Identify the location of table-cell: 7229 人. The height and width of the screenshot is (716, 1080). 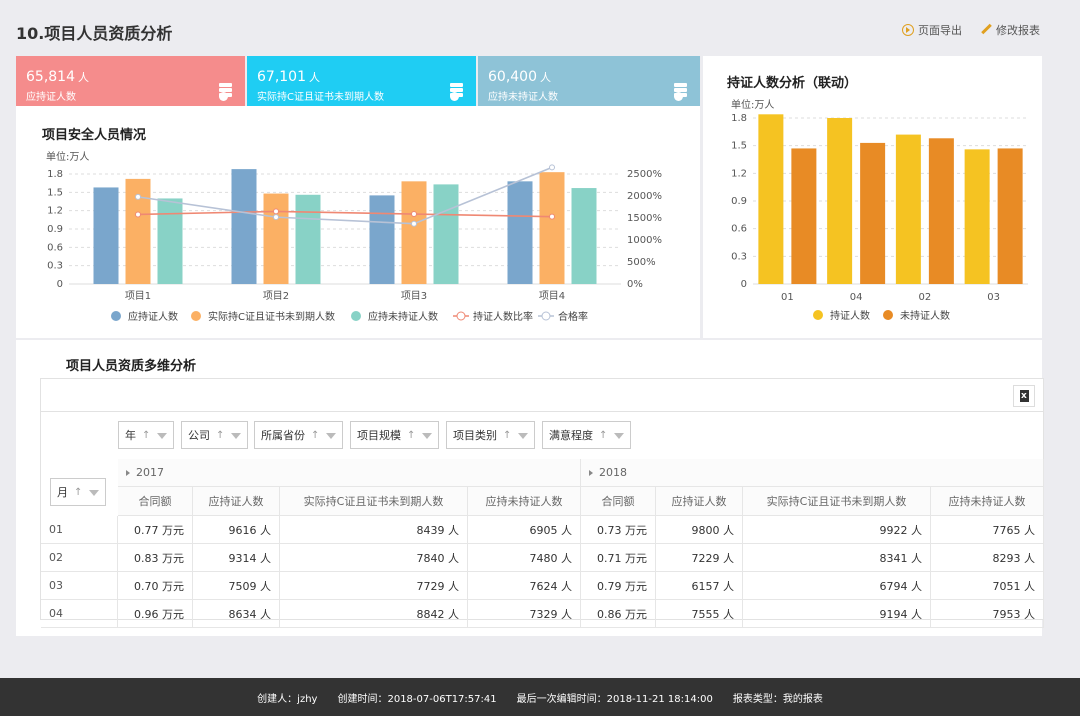
(699, 558).